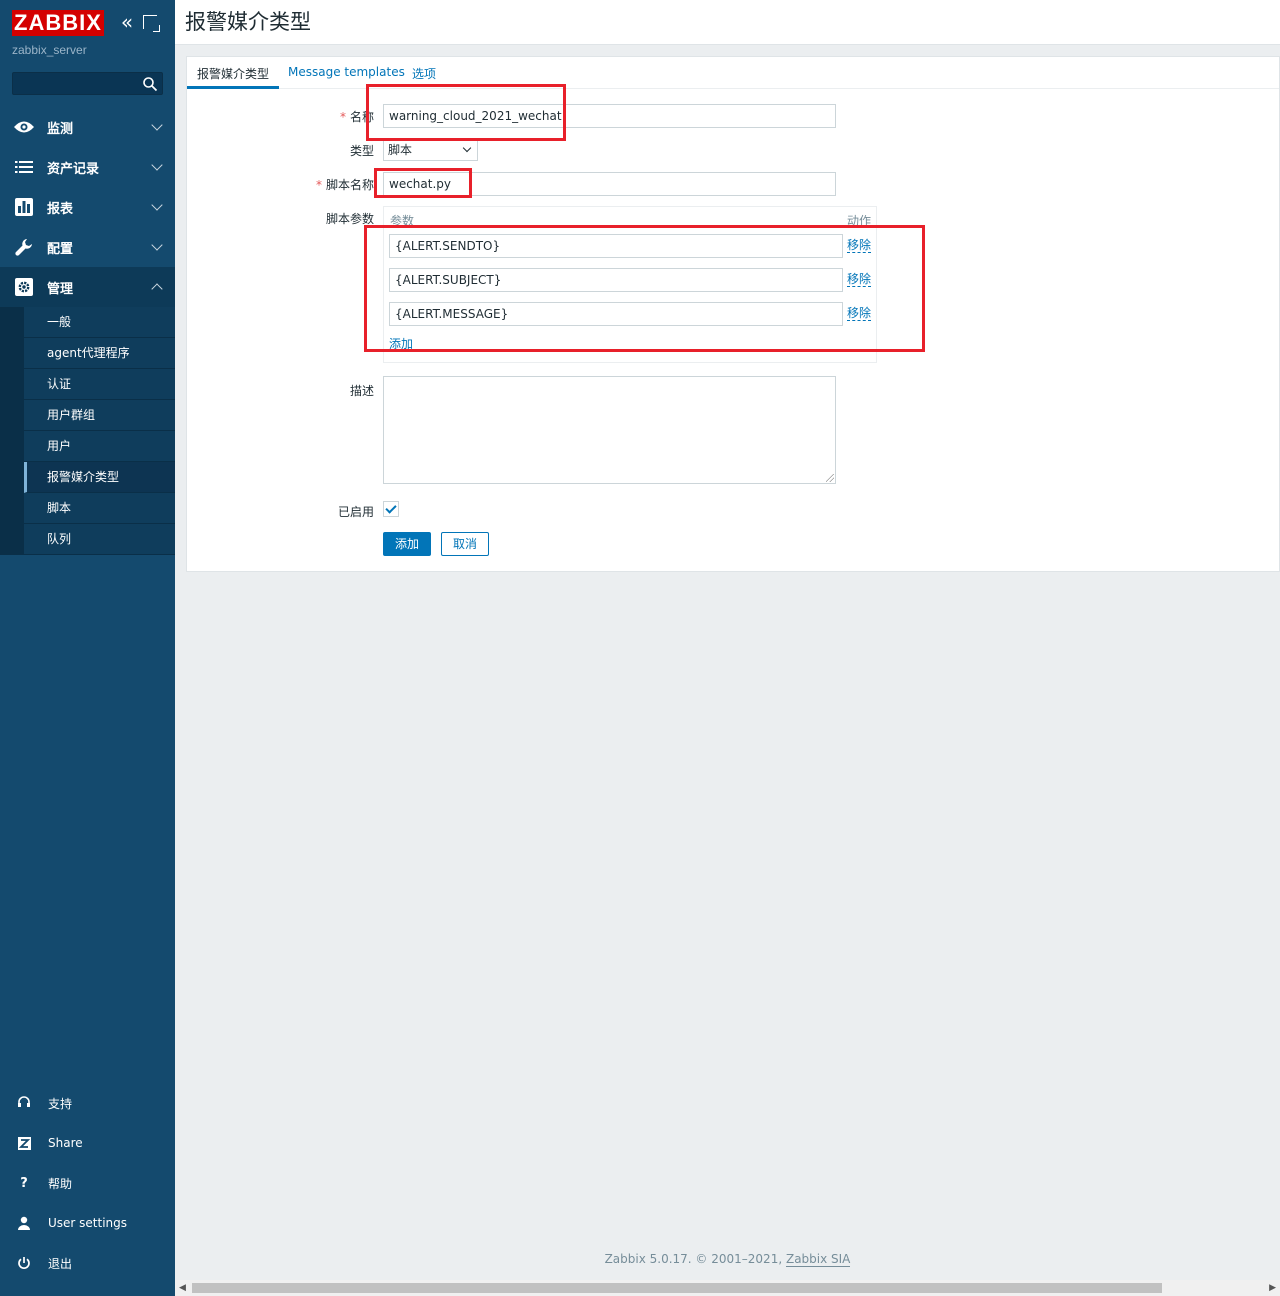  Describe the element at coordinates (727, 22) in the screenshot. I see `page-header: 报警媒介类型` at that location.